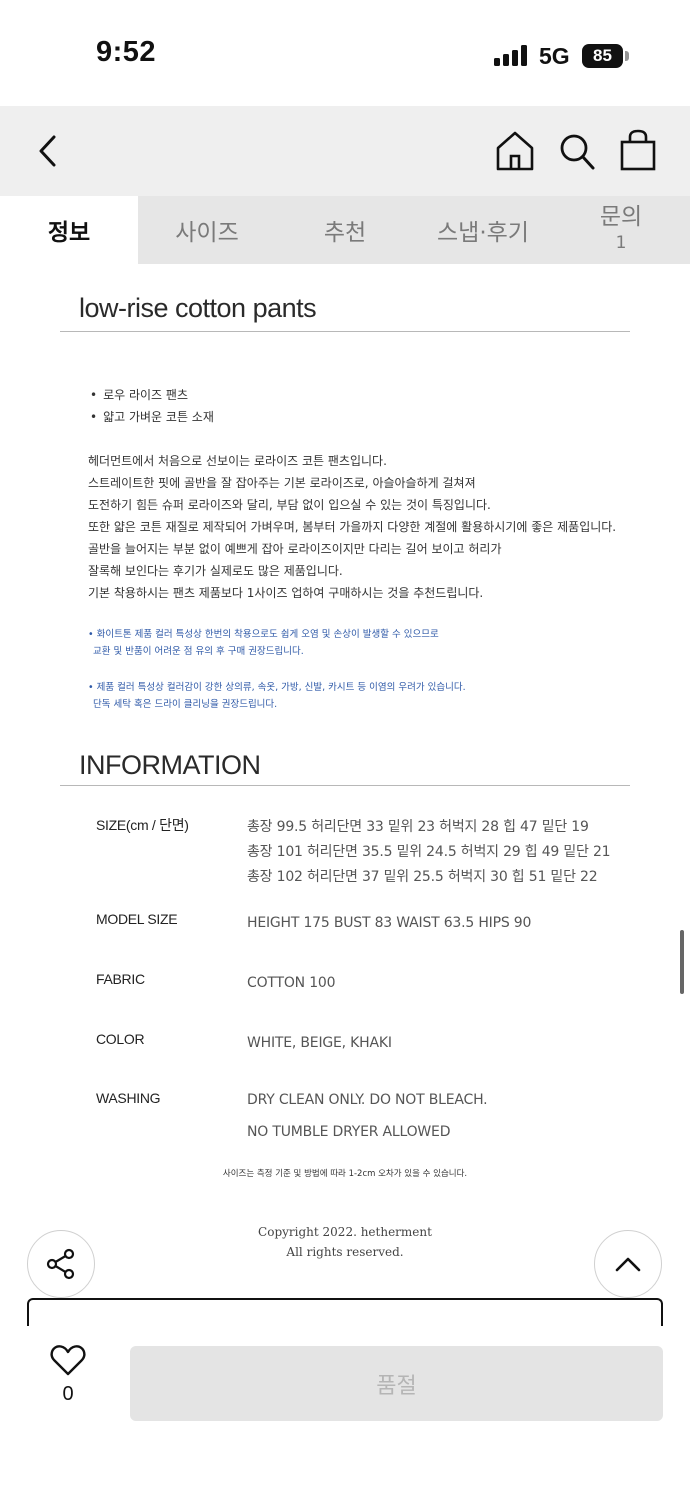 The width and height of the screenshot is (690, 1500). What do you see at coordinates (621, 243) in the screenshot?
I see `tab-qna-count: 1` at bounding box center [621, 243].